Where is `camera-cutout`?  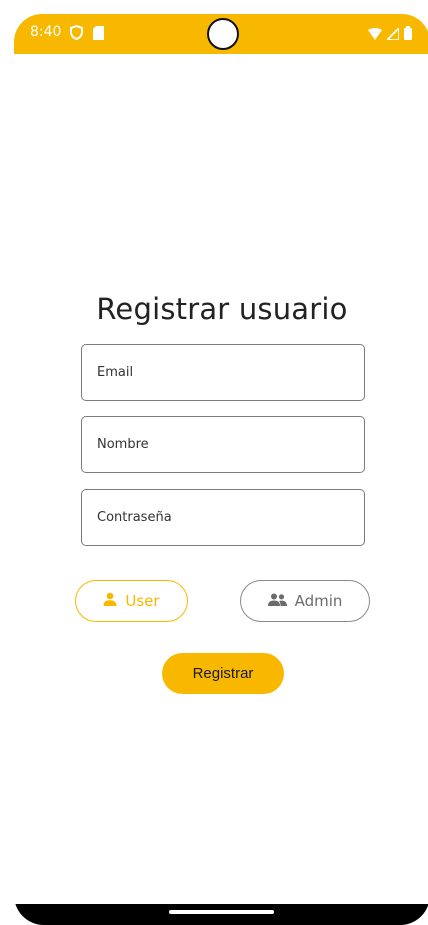
camera-cutout is located at coordinates (223, 34).